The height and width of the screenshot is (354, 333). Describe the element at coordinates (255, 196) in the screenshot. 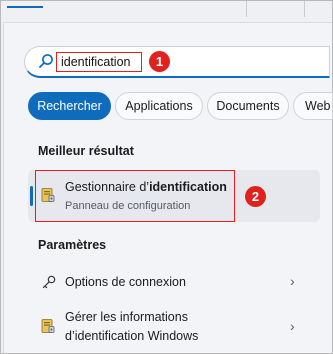

I see `step-badge-2: 2` at that location.